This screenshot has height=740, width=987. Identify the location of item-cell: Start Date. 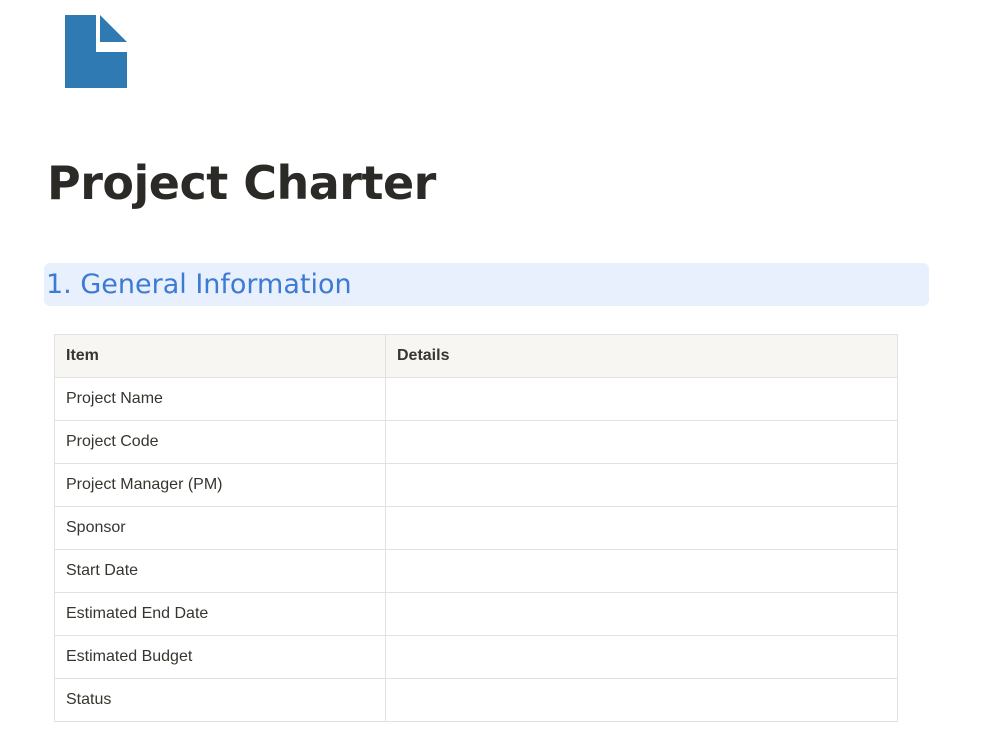
(220, 571).